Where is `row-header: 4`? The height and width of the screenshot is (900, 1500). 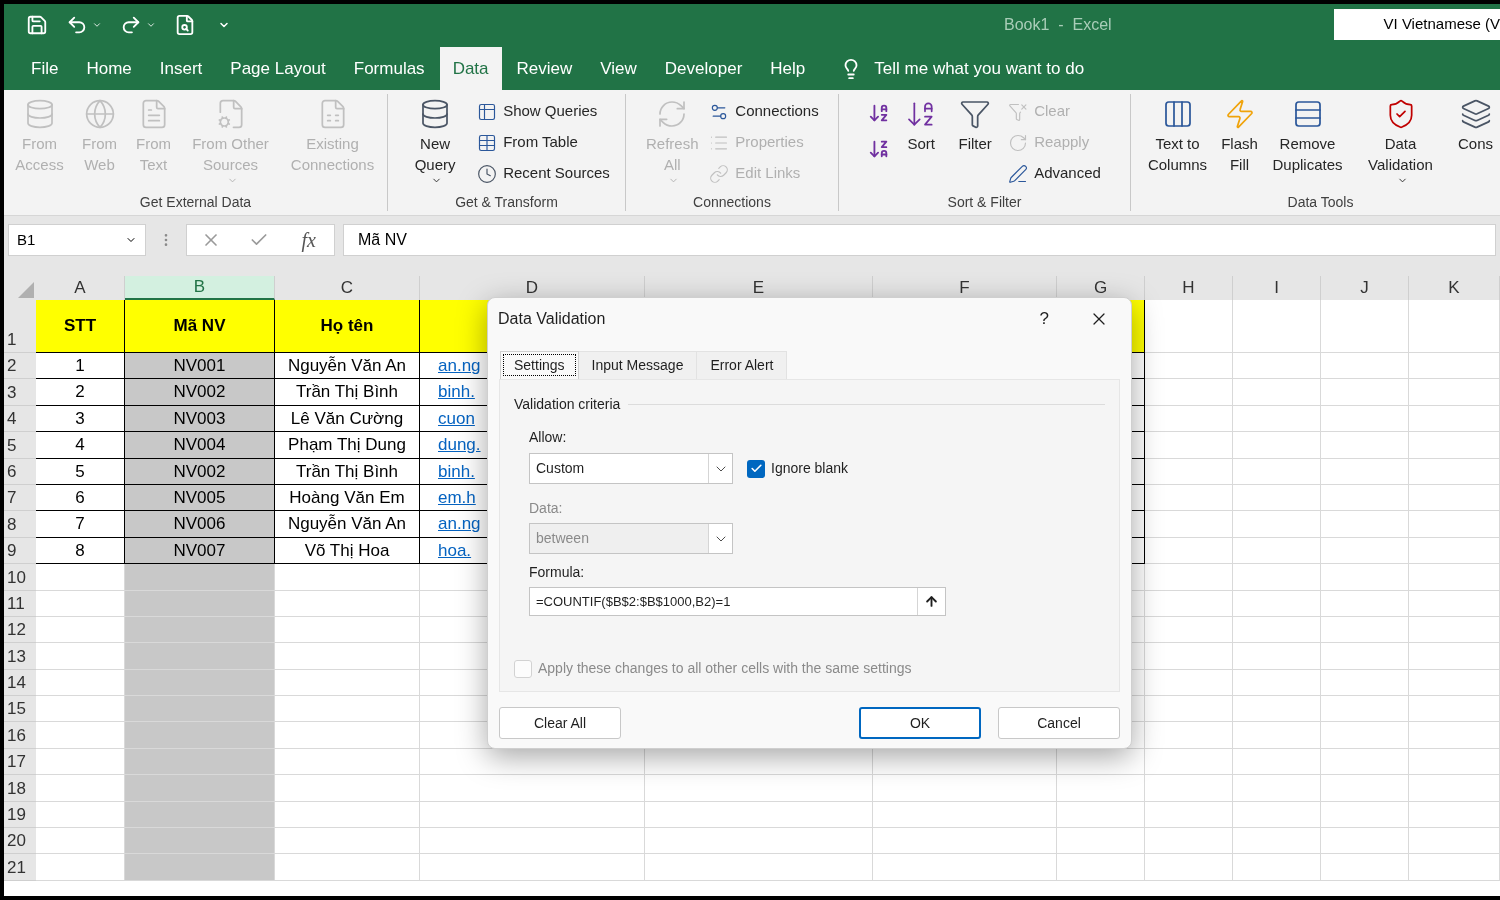 row-header: 4 is located at coordinates (20, 419).